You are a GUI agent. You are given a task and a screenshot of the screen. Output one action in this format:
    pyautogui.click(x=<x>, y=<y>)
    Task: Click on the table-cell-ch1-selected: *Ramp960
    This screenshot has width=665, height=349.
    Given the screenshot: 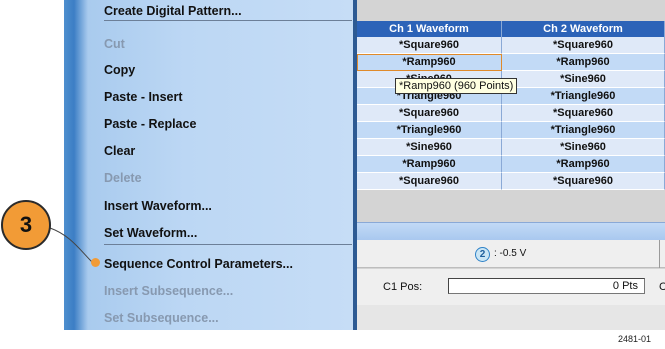 What is the action you would take?
    pyautogui.click(x=429, y=62)
    